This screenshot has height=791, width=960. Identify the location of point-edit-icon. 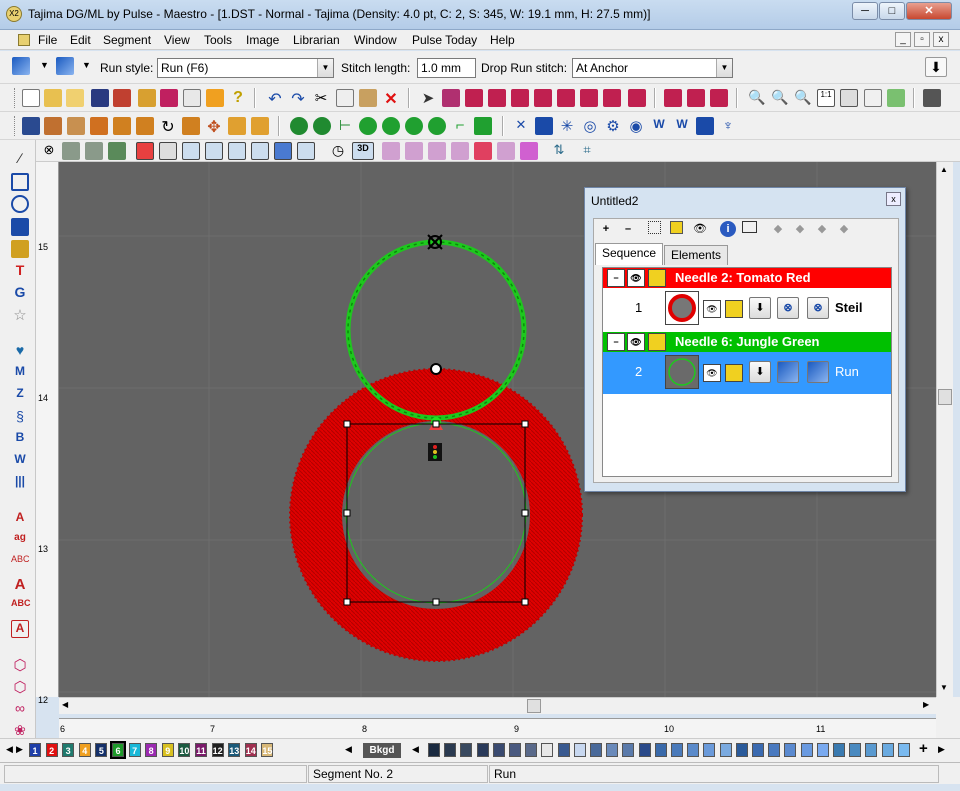
(474, 98).